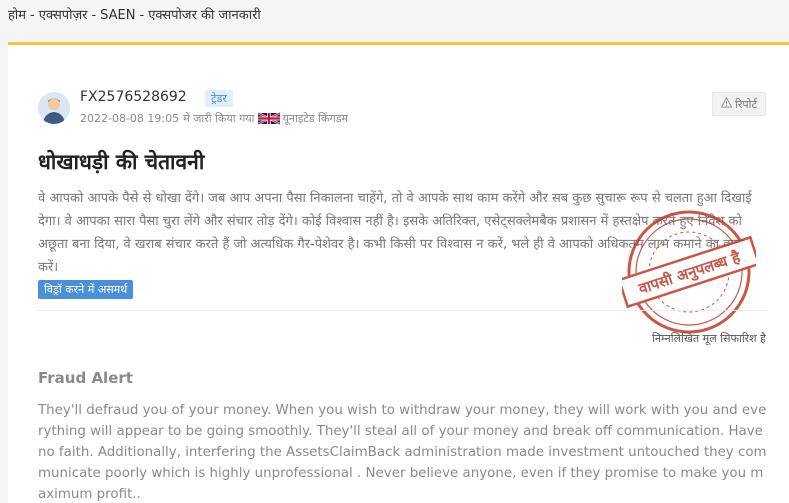 The height and width of the screenshot is (503, 789). What do you see at coordinates (130, 118) in the screenshot?
I see `post-datetime: 2022-08-08 19:05` at bounding box center [130, 118].